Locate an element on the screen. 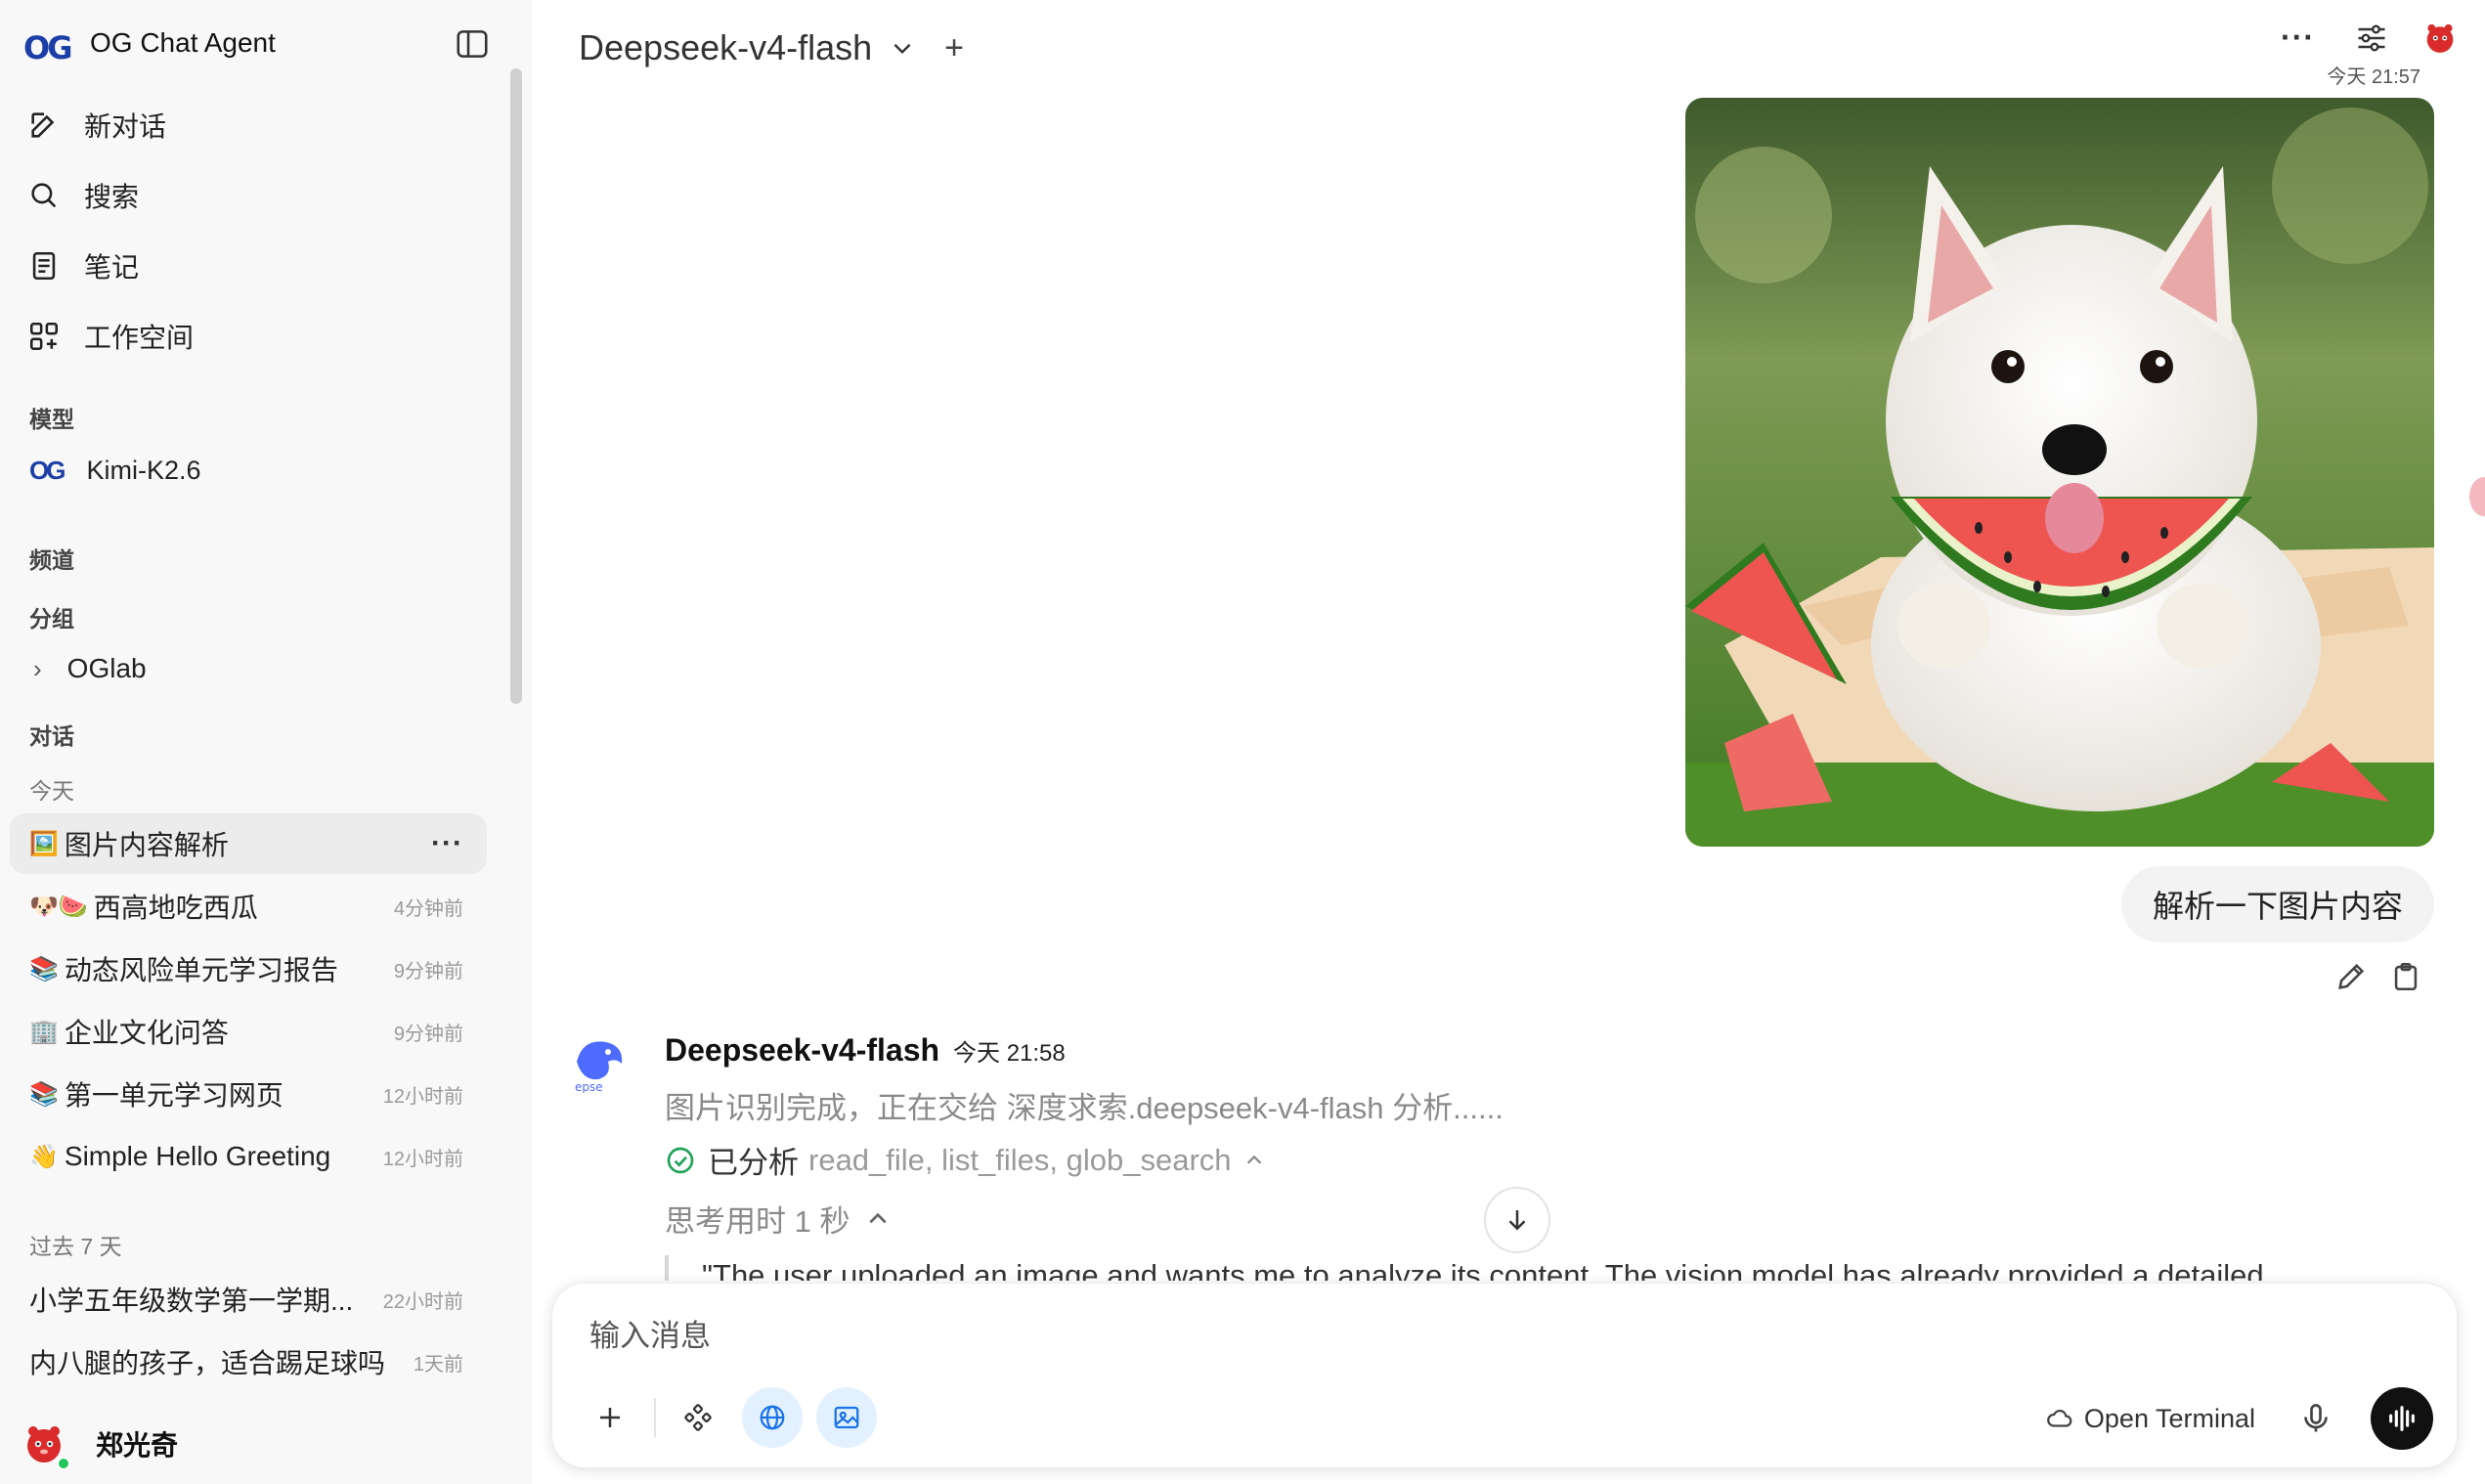 The image size is (2485, 1484). online-status-dot is located at coordinates (63, 1463).